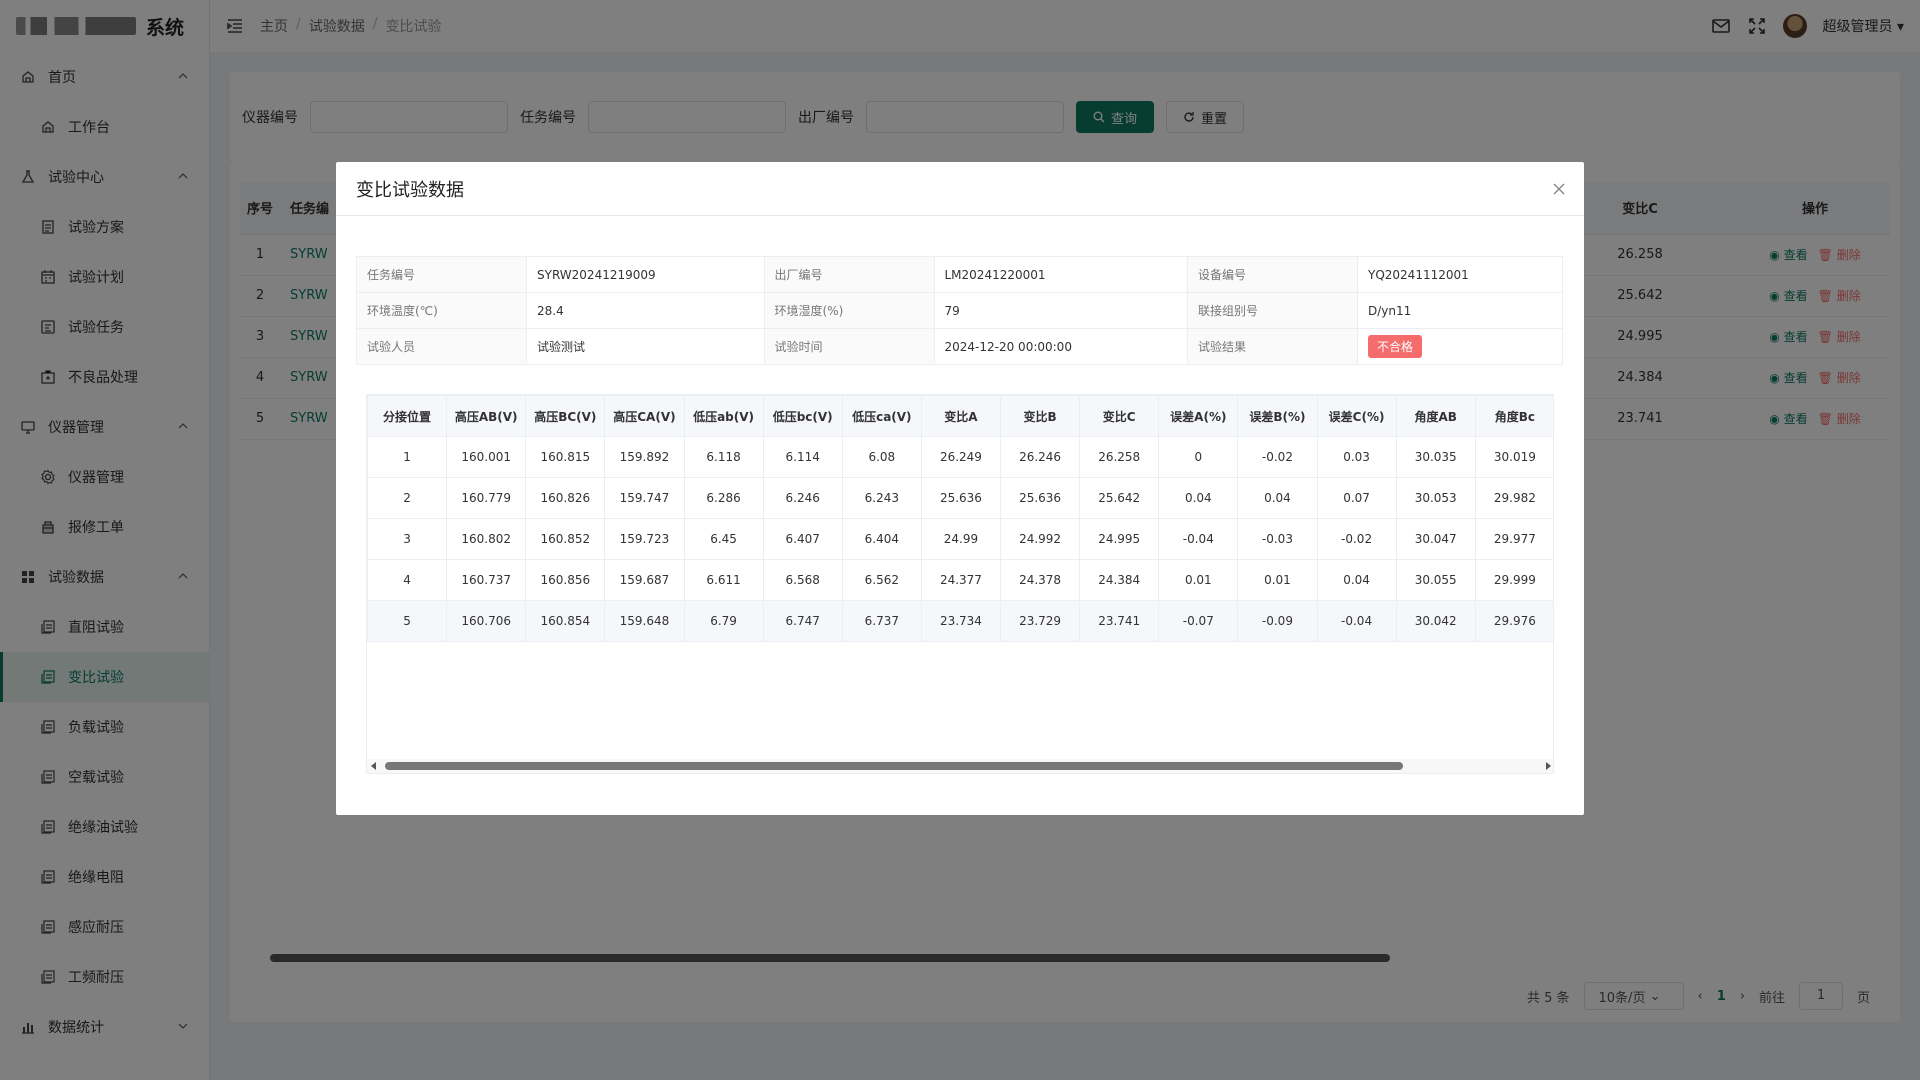 The height and width of the screenshot is (1080, 1920). Describe the element at coordinates (802, 539) in the screenshot. I see `data-cell: 6.407` at that location.